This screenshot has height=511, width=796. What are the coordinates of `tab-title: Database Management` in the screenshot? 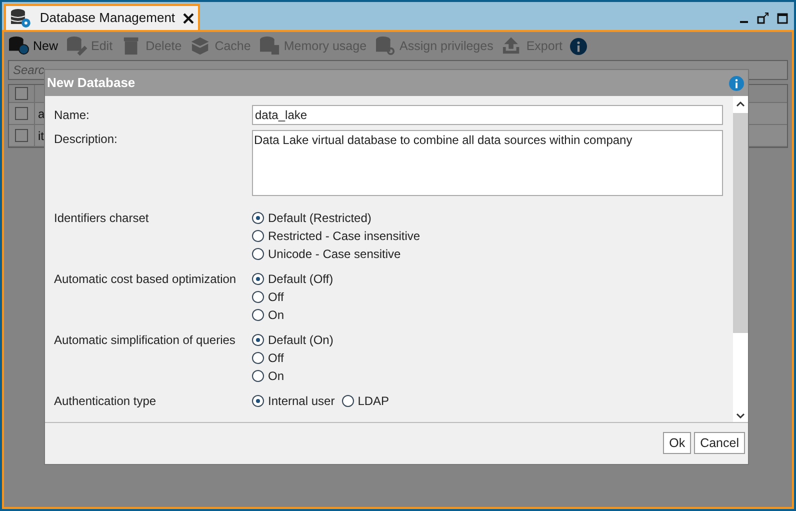 It's located at (108, 18).